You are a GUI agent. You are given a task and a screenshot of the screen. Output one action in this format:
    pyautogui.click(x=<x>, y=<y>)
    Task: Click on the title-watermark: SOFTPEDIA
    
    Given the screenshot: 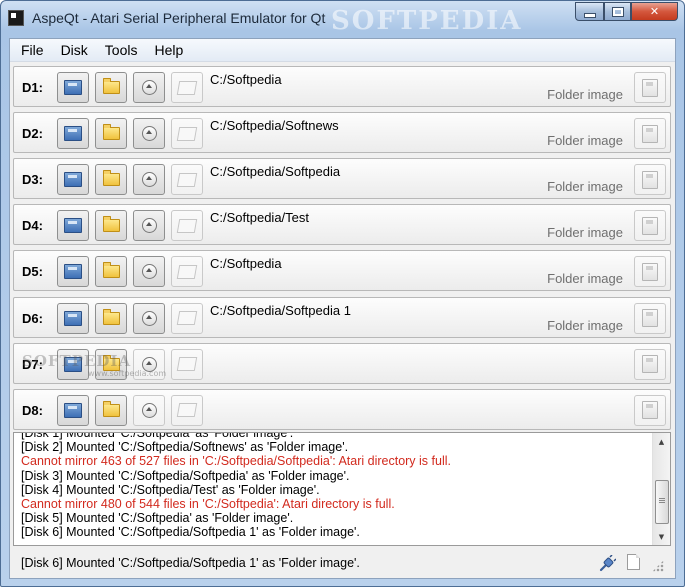 What is the action you would take?
    pyautogui.click(x=427, y=21)
    